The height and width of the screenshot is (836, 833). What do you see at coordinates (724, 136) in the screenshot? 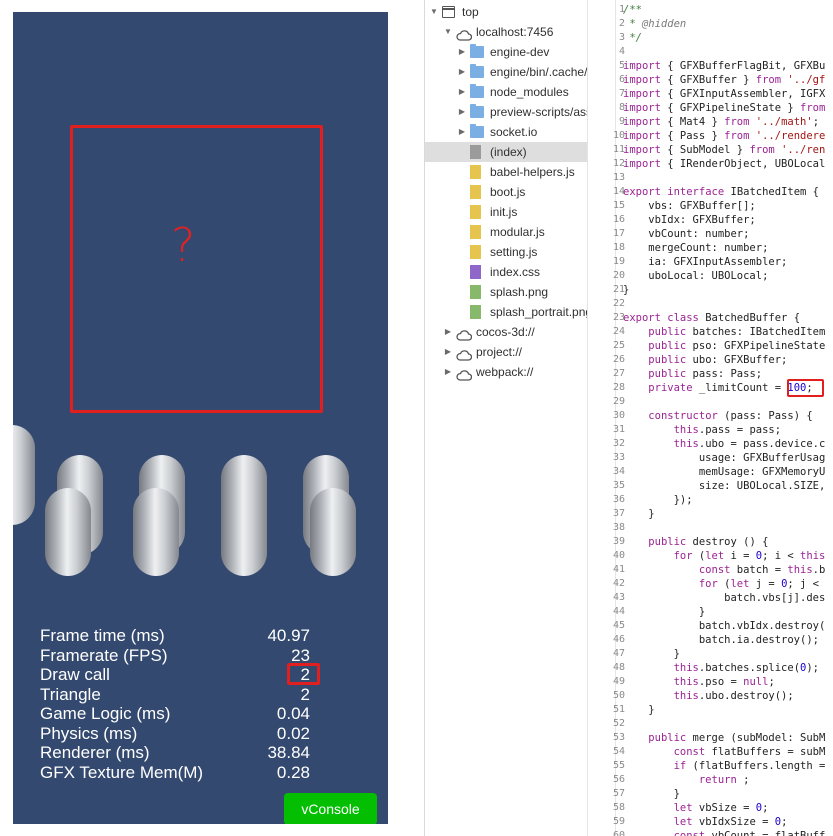
I see `code-line: import { Pass } from '../rendere` at bounding box center [724, 136].